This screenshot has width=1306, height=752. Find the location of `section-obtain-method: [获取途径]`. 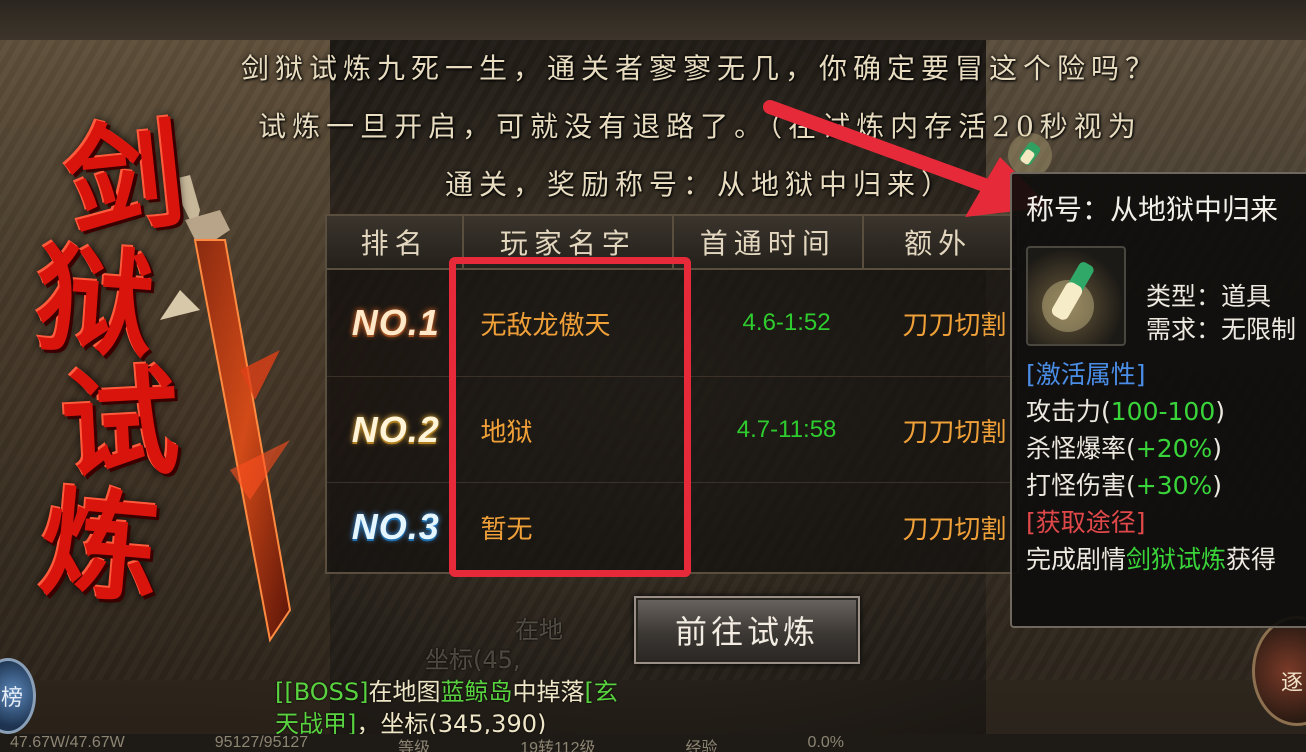

section-obtain-method: [获取途径] is located at coordinates (1086, 522).